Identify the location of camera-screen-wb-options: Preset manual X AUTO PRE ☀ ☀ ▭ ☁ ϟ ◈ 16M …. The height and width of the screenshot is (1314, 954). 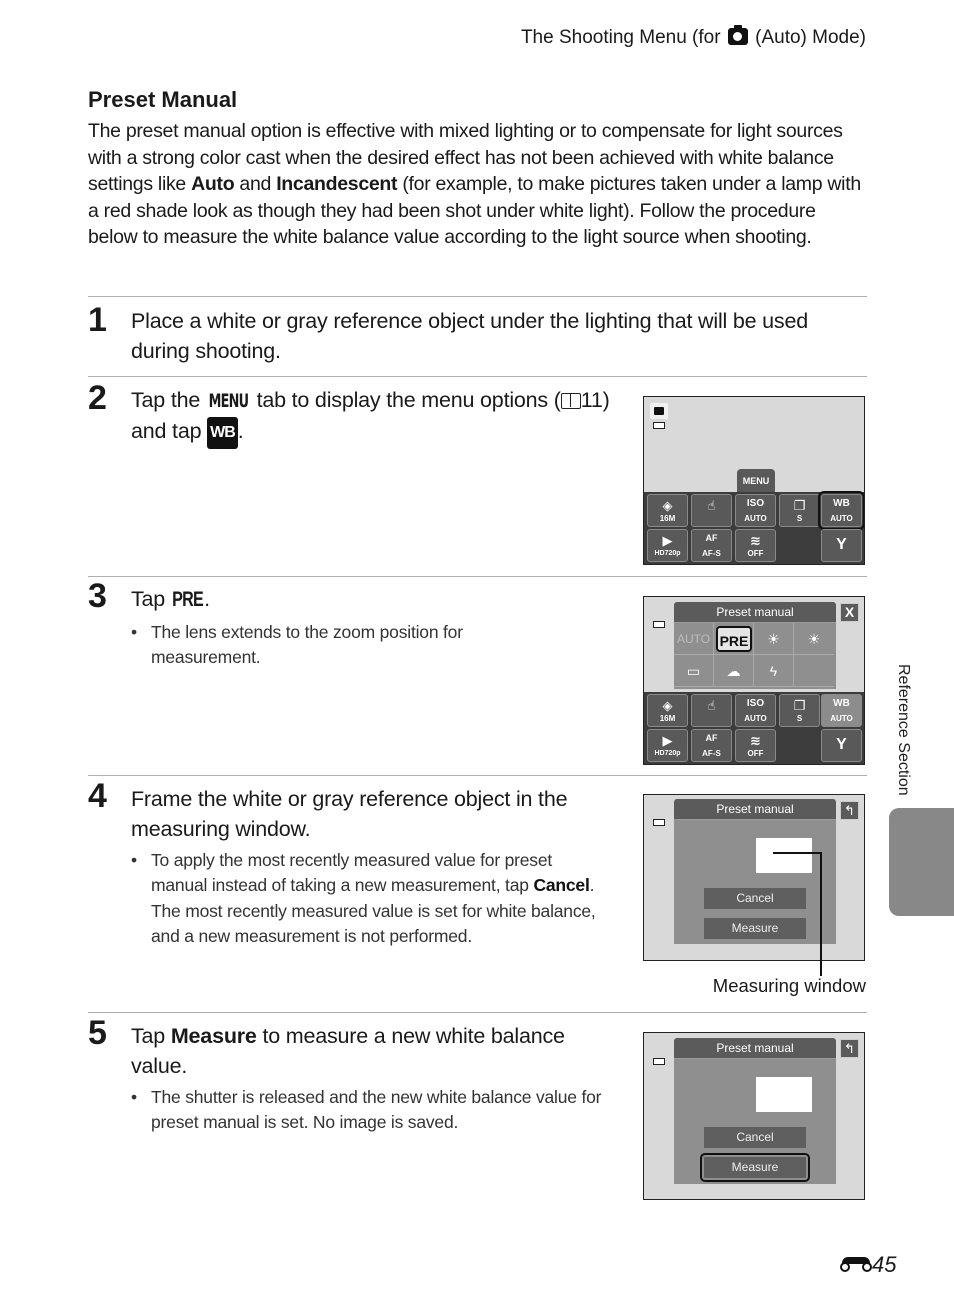
(754, 680).